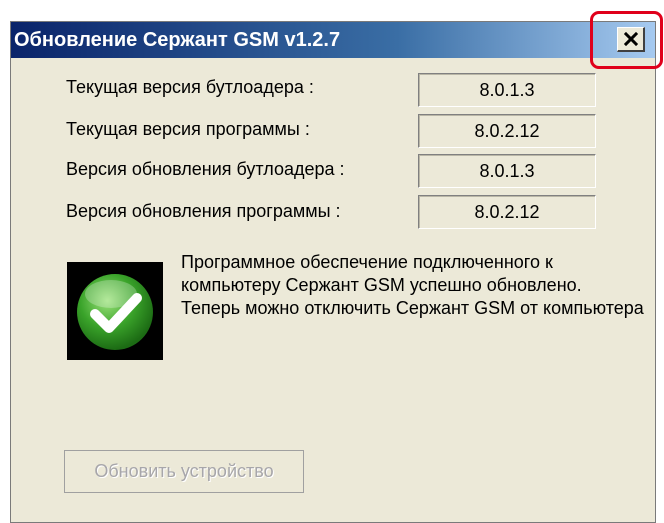  I want to click on update-firmware-label: Версия обновления программы :, so click(203, 211).